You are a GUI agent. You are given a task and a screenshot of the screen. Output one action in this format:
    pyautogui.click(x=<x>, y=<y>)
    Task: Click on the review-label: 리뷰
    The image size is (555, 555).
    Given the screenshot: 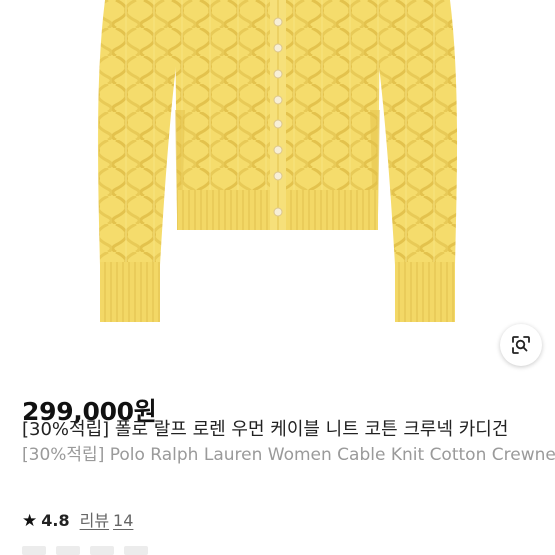 What is the action you would take?
    pyautogui.click(x=94, y=520)
    